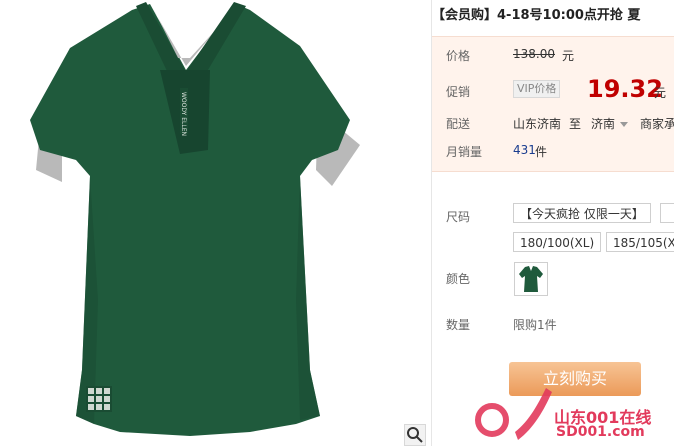 Image resolution: width=674 pixels, height=446 pixels. Describe the element at coordinates (535, 325) in the screenshot. I see `quantity-note: 限购1件` at that location.